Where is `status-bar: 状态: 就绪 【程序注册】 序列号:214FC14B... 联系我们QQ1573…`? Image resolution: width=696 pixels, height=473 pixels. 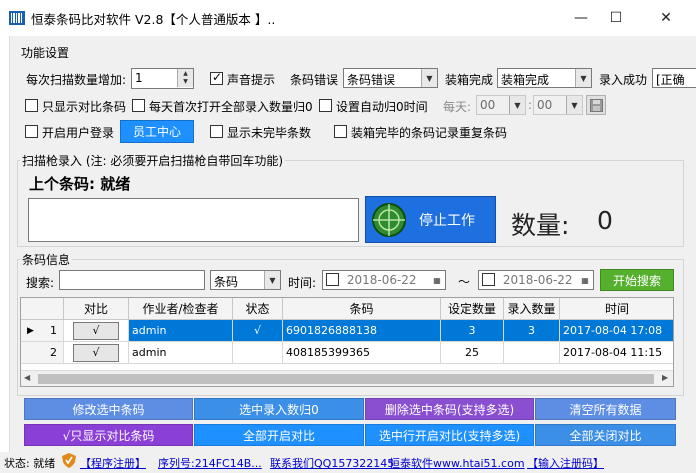 status-bar: 状态: 就绪 【程序注册】 序列号:214FC14B... 联系我们QQ1573… is located at coordinates (348, 462).